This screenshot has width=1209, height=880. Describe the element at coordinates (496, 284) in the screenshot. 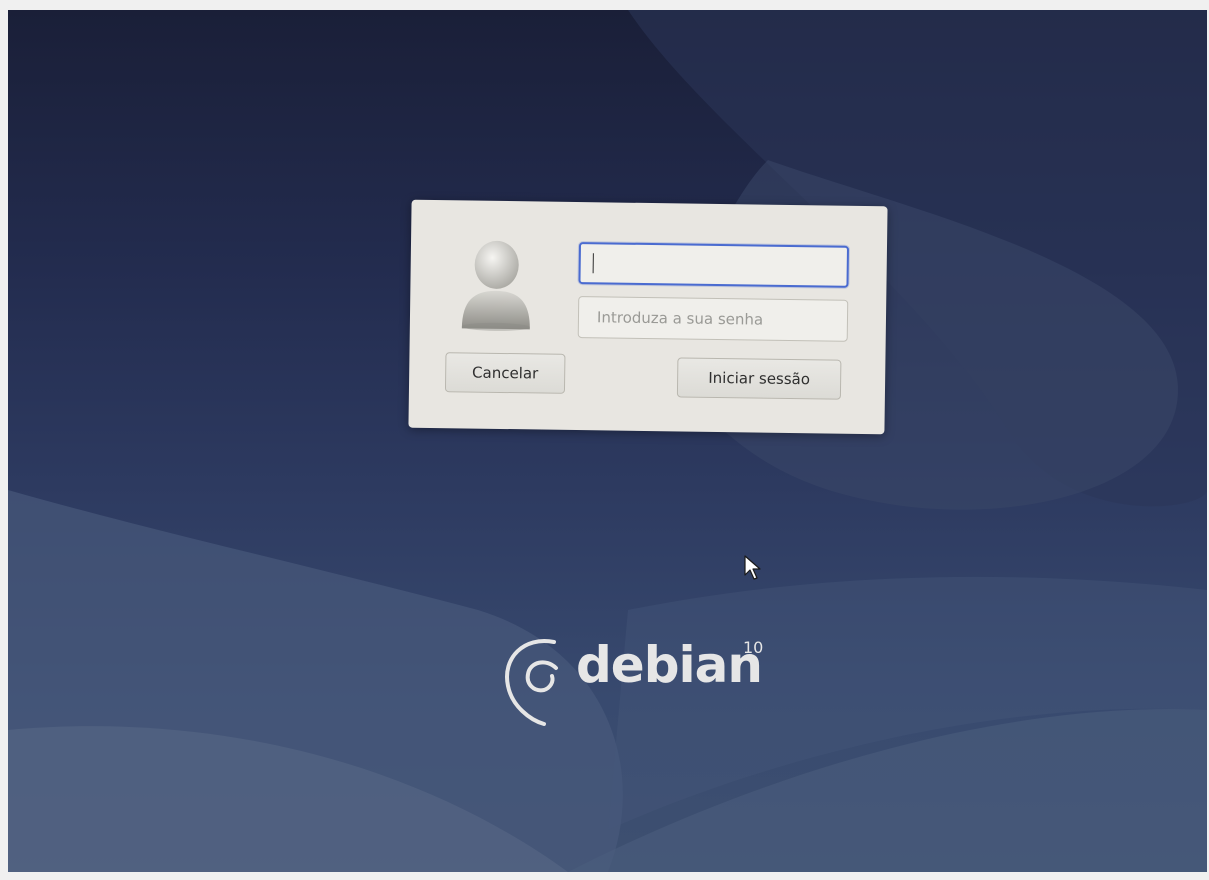

I see `user-avatar-icon` at that location.